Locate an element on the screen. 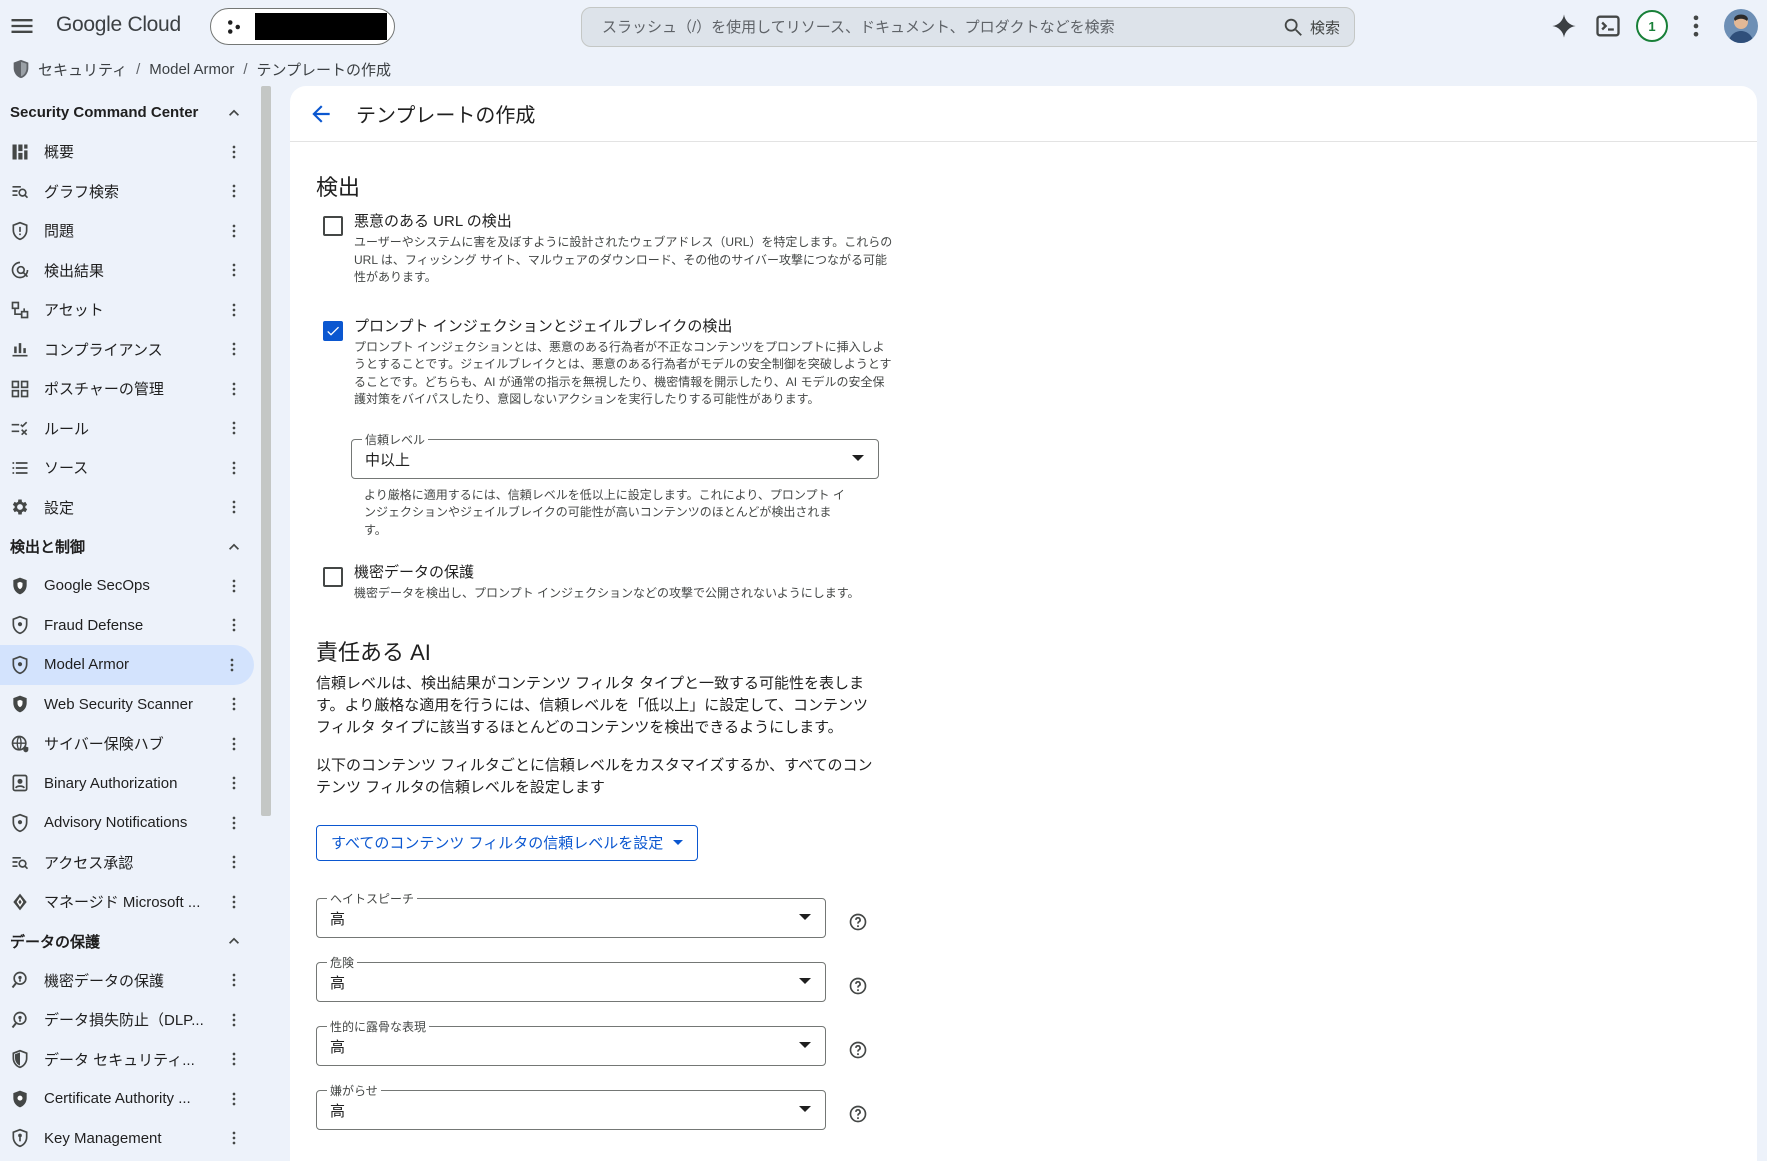 The width and height of the screenshot is (1767, 1161). prompt-injection-label: プロンプト インジェクションとジェイルブレイクの検出 is located at coordinates (624, 327).